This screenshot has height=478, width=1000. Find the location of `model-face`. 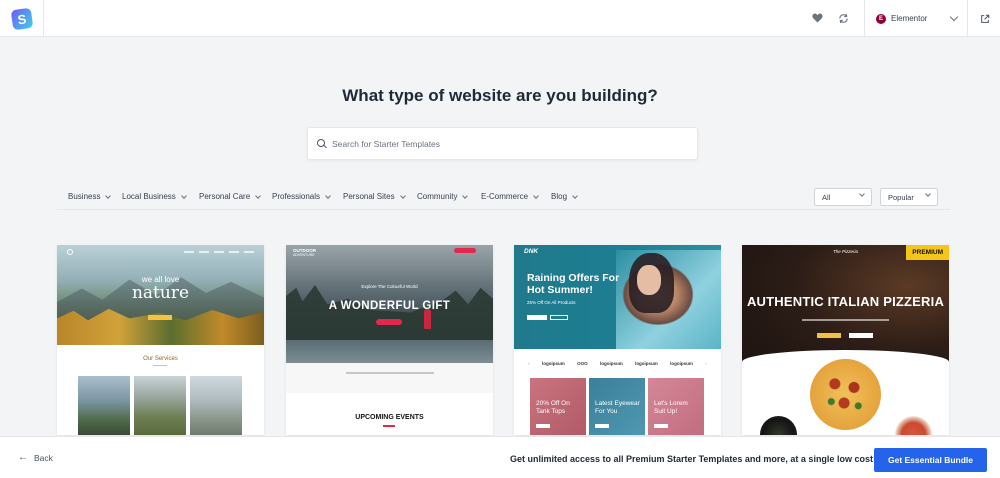

model-face is located at coordinates (649, 280).